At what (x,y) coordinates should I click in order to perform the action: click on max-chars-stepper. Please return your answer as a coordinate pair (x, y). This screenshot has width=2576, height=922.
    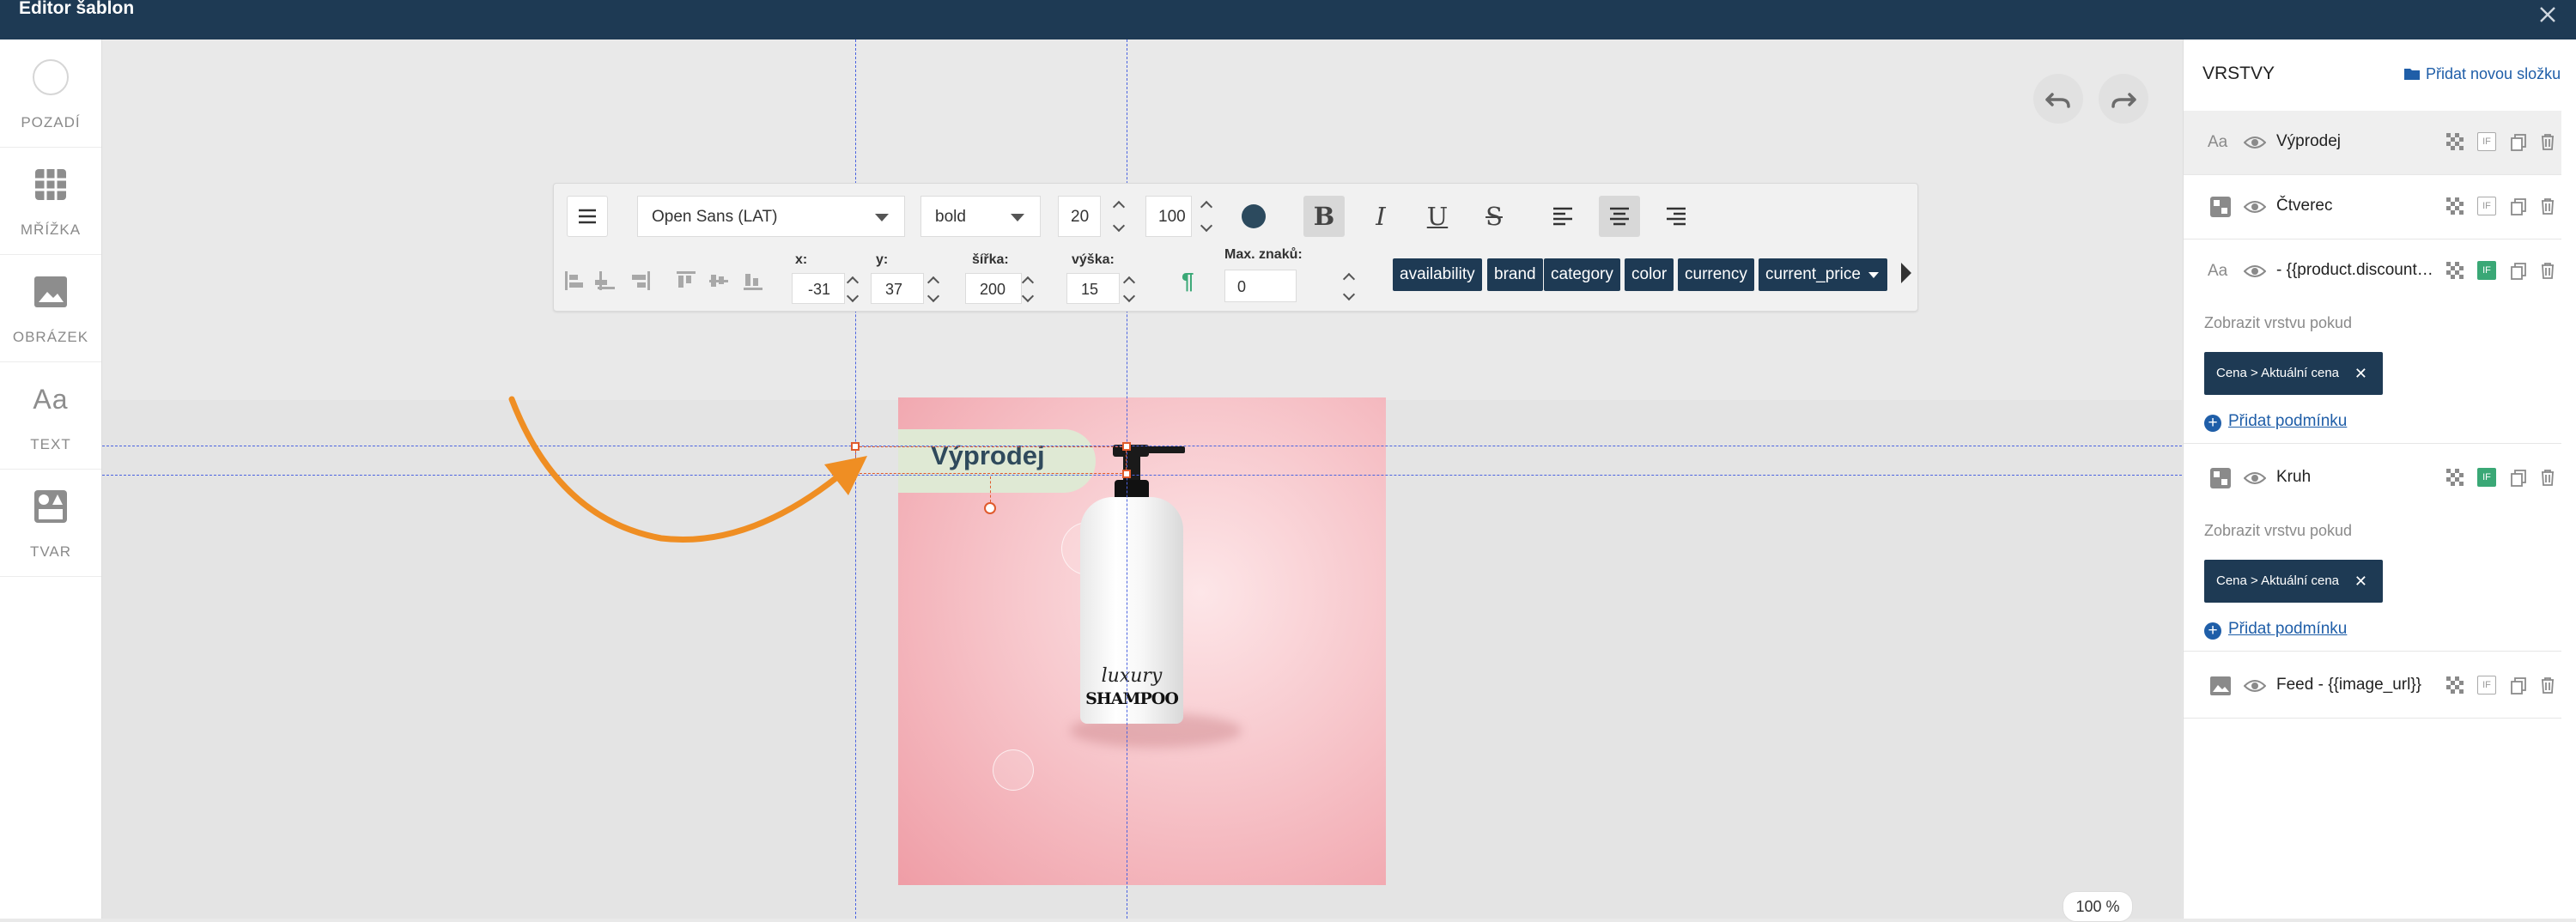
    Looking at the image, I should click on (1349, 286).